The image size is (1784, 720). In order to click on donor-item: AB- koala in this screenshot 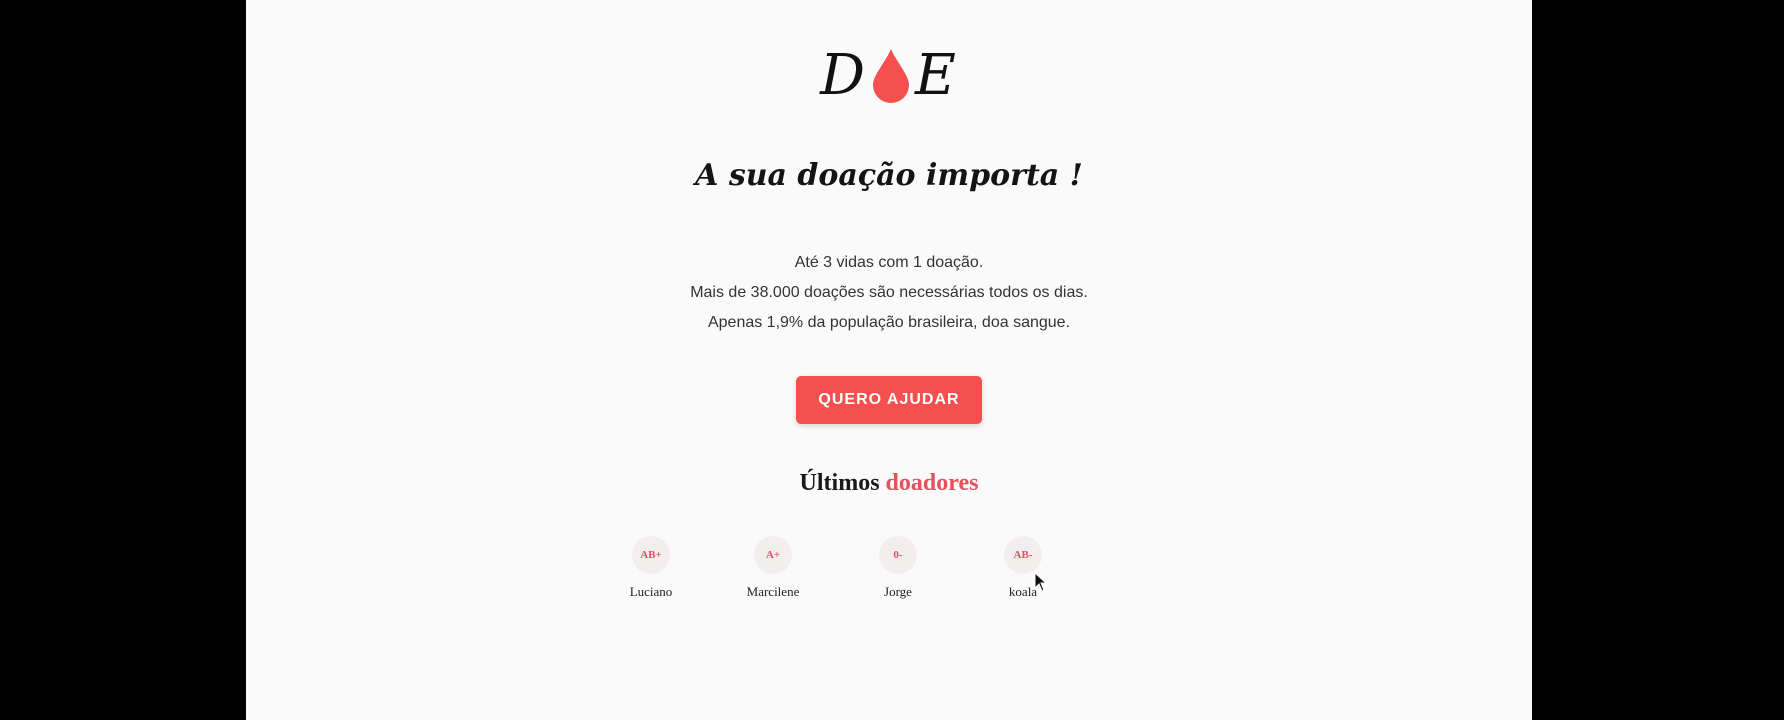, I will do `click(1023, 568)`.